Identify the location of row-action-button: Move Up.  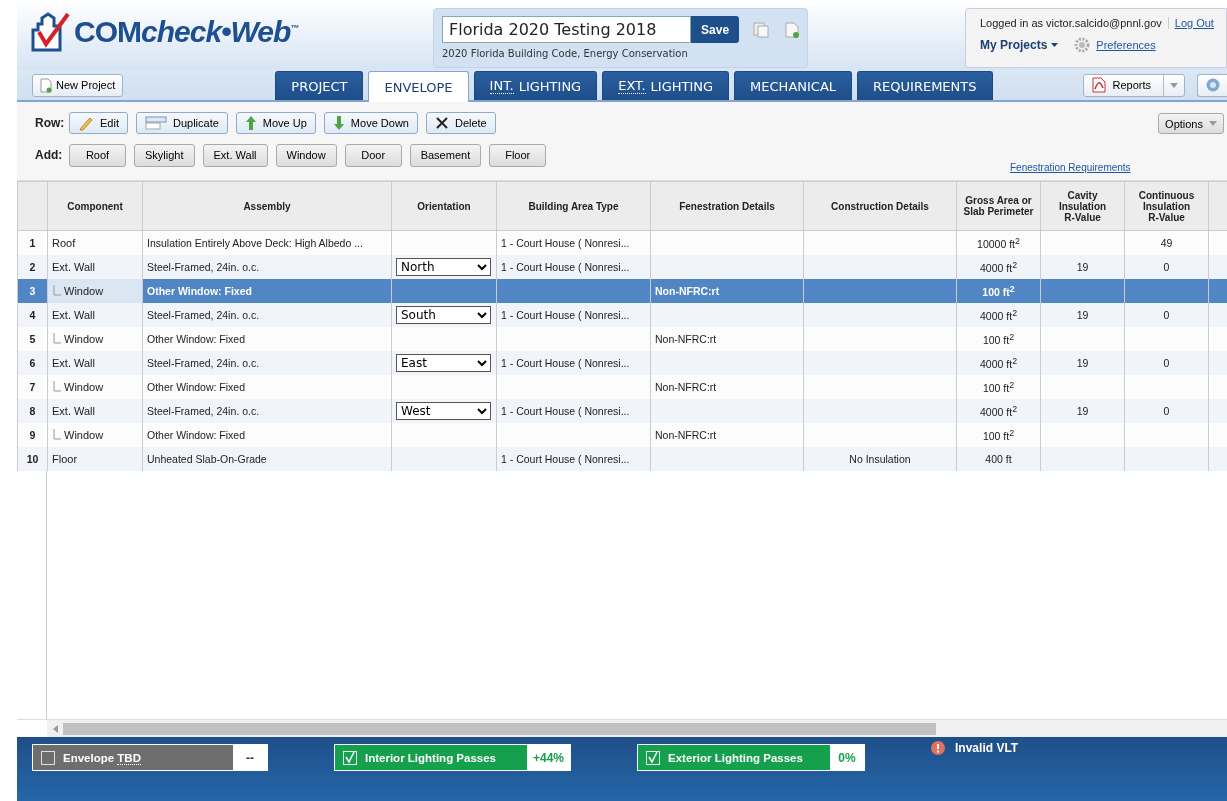
(275, 123).